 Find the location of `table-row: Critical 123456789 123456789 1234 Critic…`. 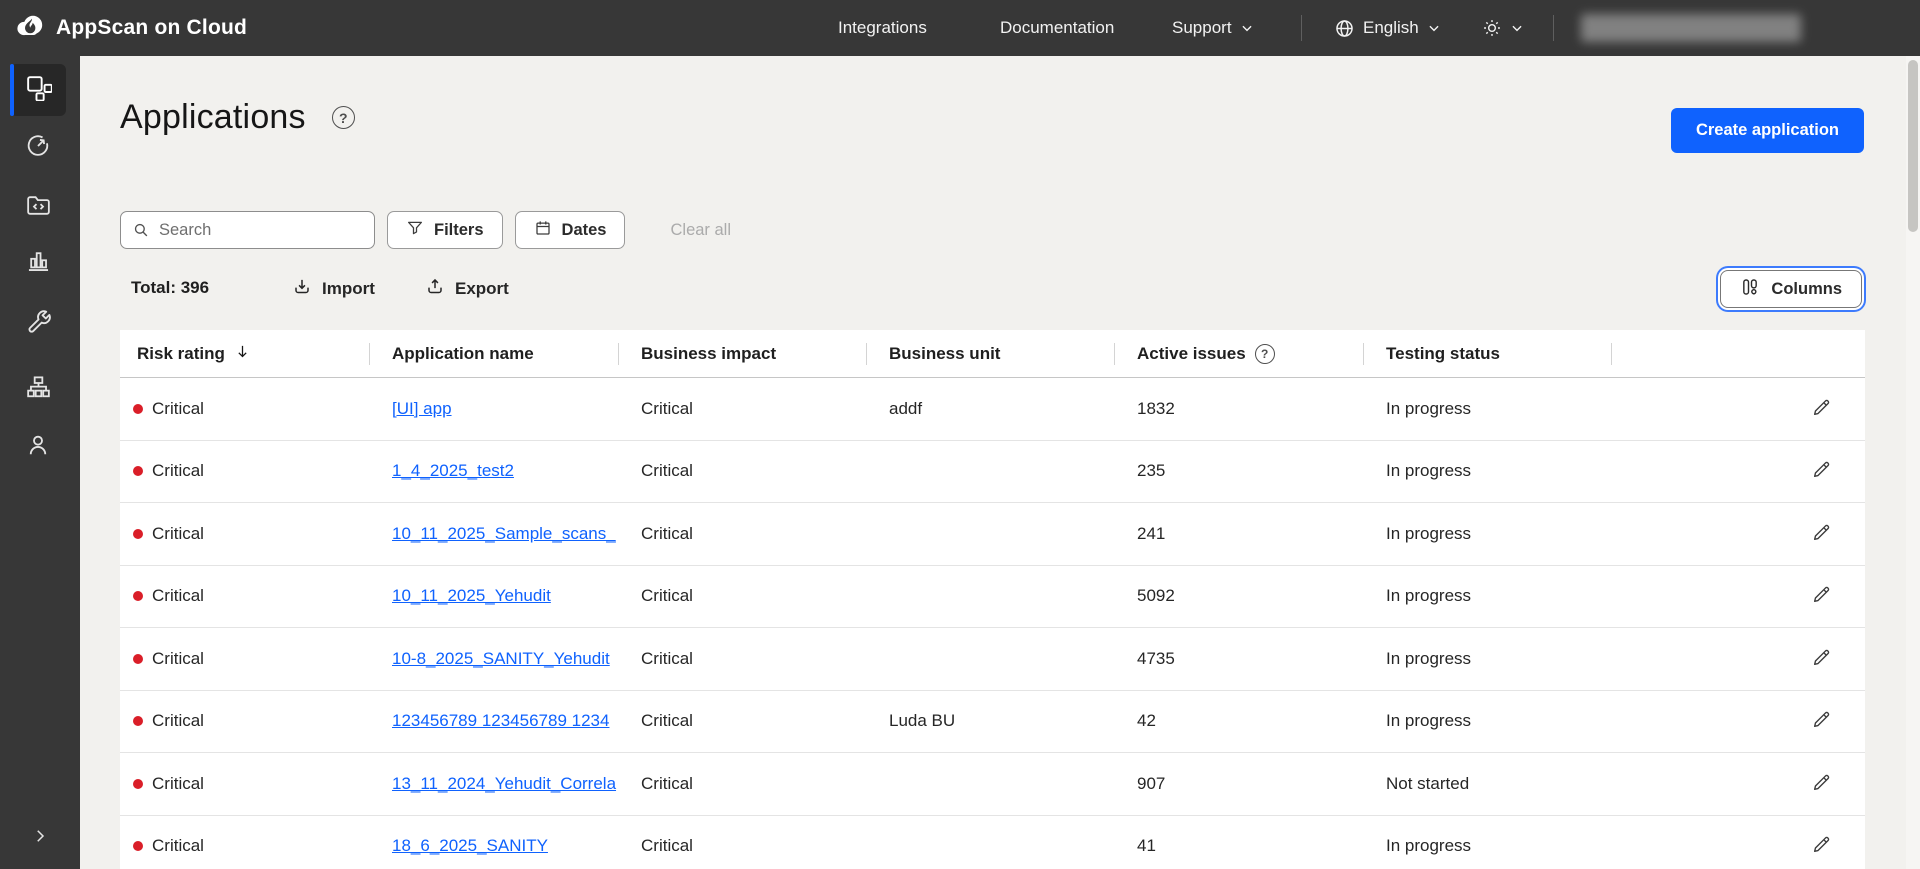

table-row: Critical 123456789 123456789 1234 Critic… is located at coordinates (992, 722).